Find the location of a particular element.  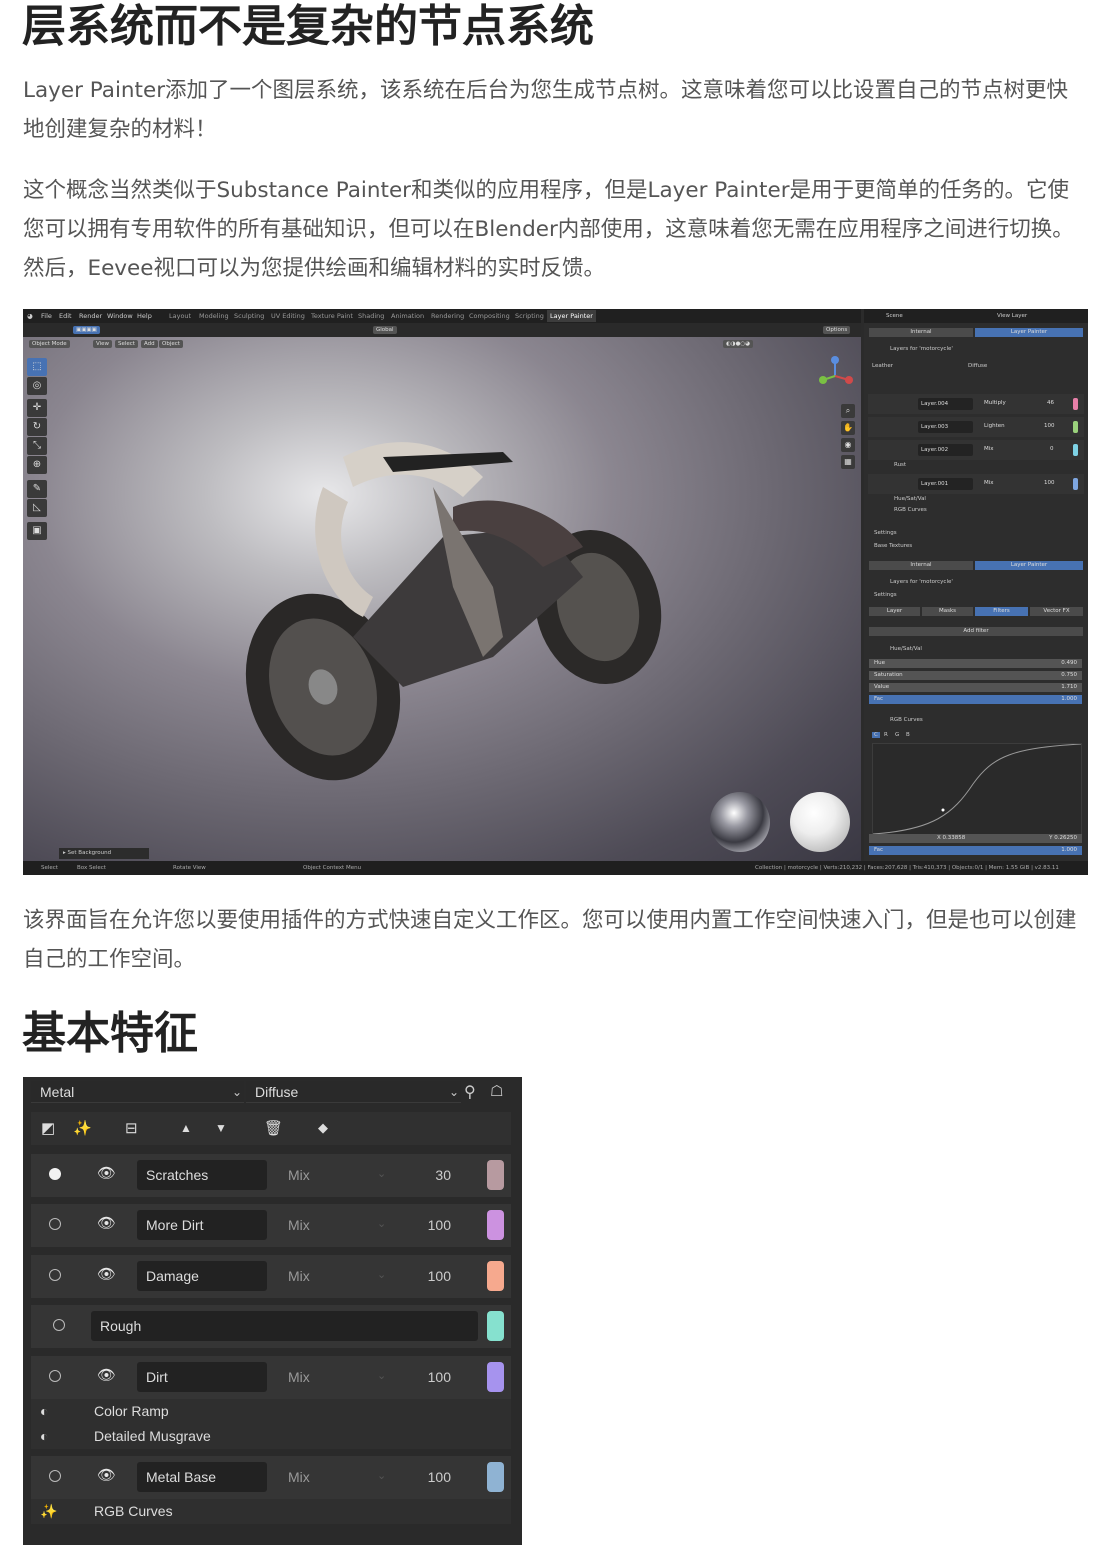

tab-vector-fx: Vector FX is located at coordinates (1056, 611).